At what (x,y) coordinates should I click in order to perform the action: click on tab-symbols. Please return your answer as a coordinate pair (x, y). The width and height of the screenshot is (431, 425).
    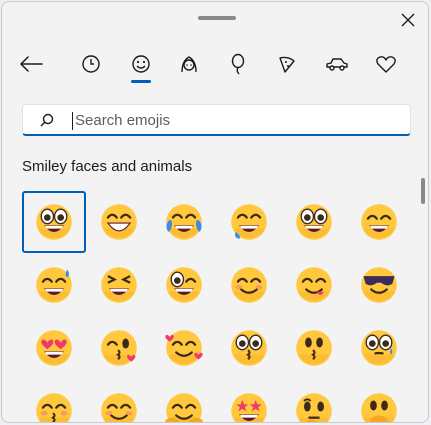
    Looking at the image, I should click on (386, 64).